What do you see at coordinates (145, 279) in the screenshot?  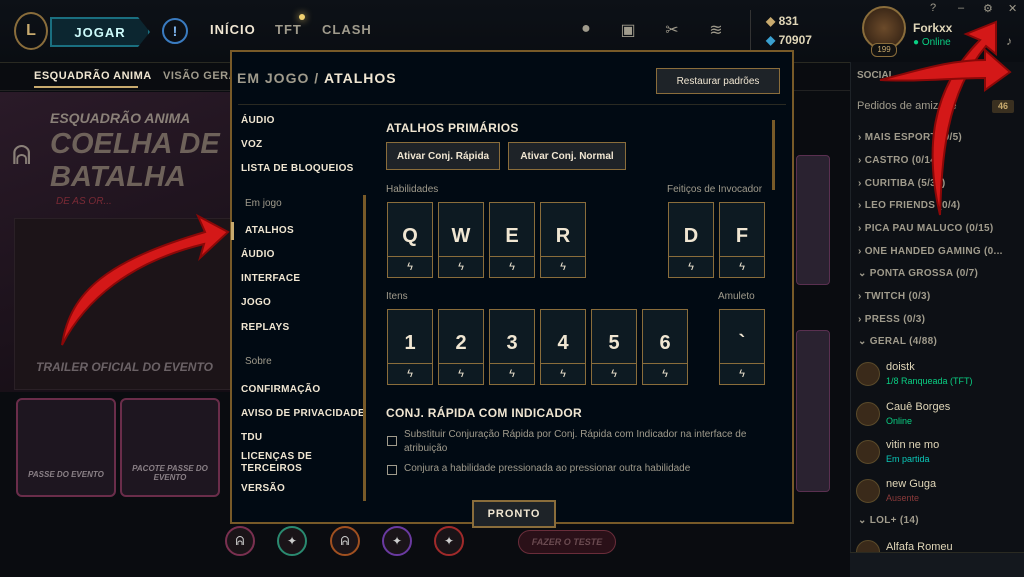 I see `arrow-to-hotkeys` at bounding box center [145, 279].